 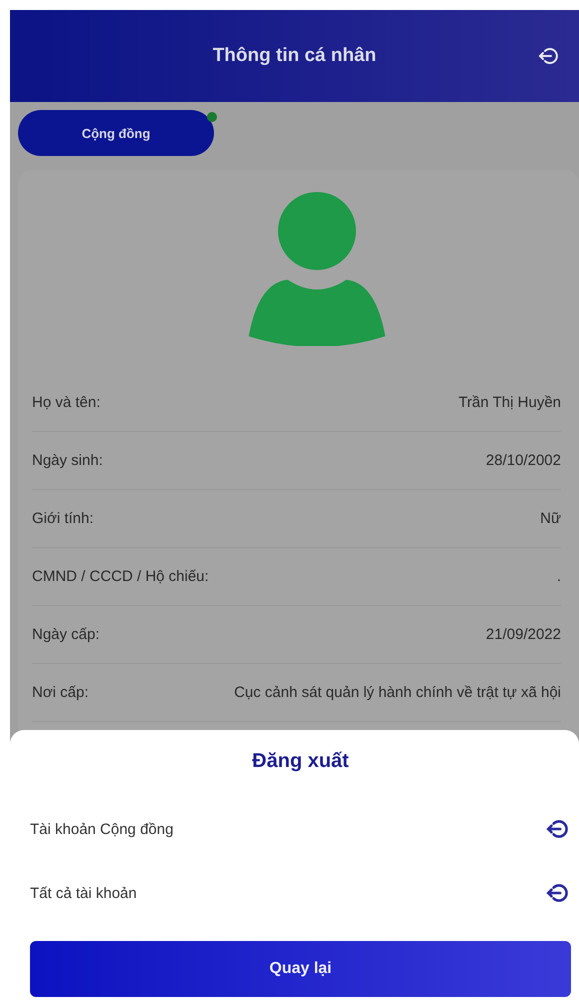 What do you see at coordinates (67, 460) in the screenshot?
I see `field-label: Ngày sinh:` at bounding box center [67, 460].